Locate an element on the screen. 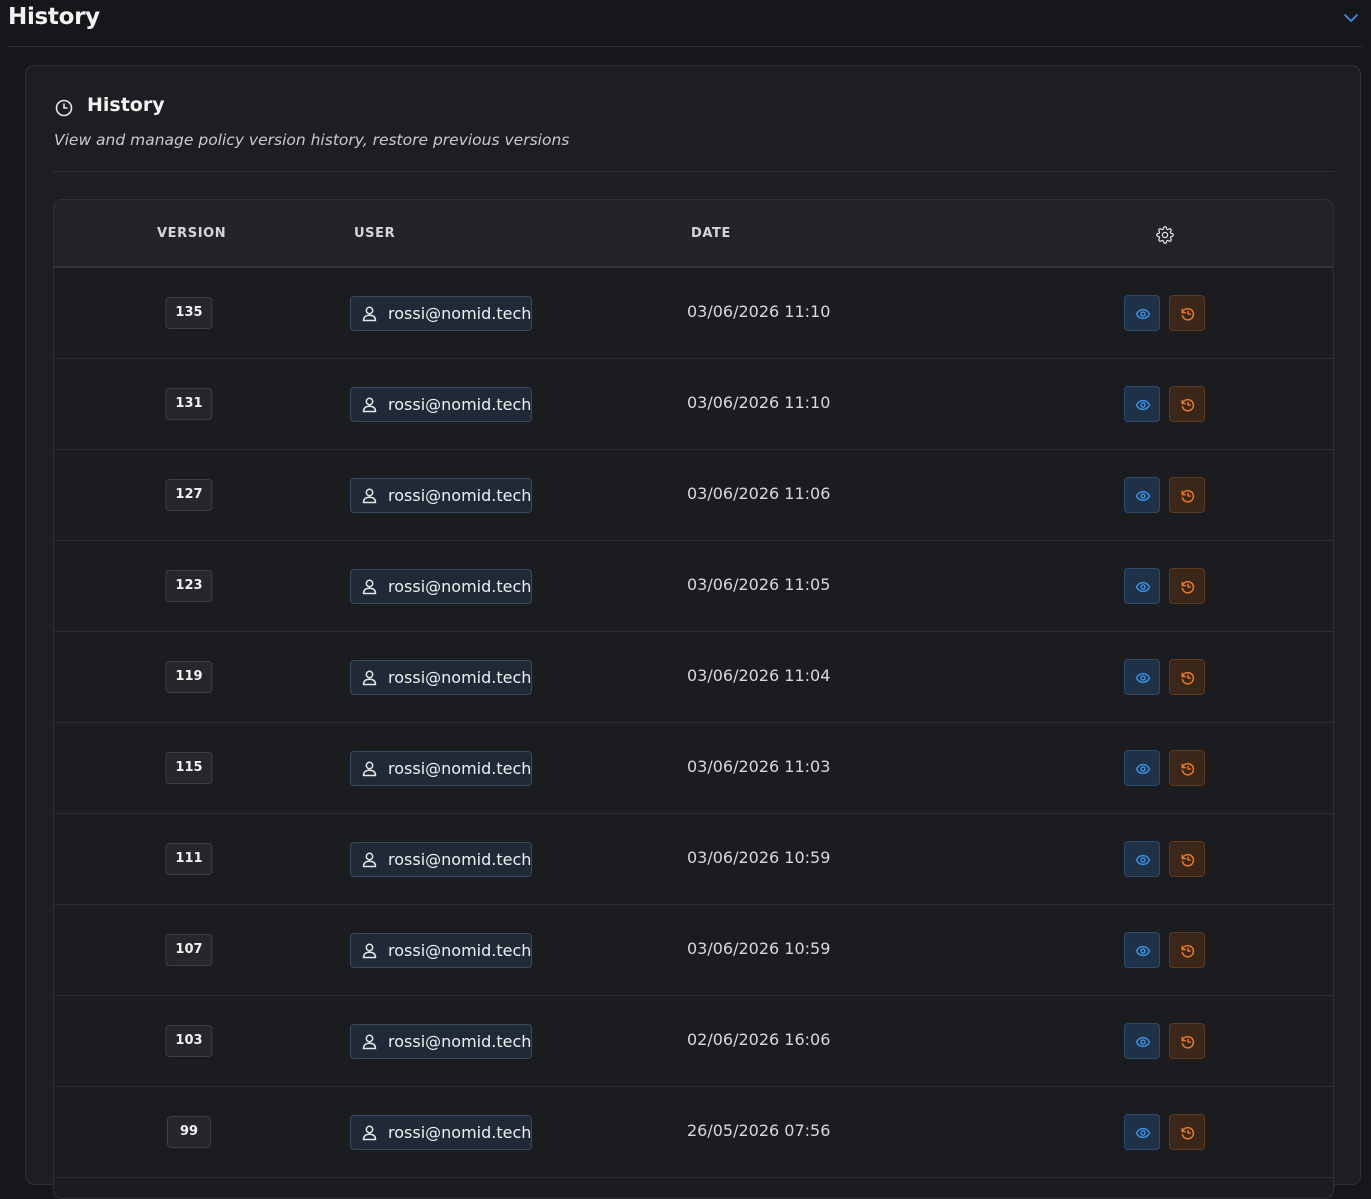 The width and height of the screenshot is (1371, 1199). table-row: 103 rossi@nomid.tech 02/06/2026 16:06 is located at coordinates (693, 1041).